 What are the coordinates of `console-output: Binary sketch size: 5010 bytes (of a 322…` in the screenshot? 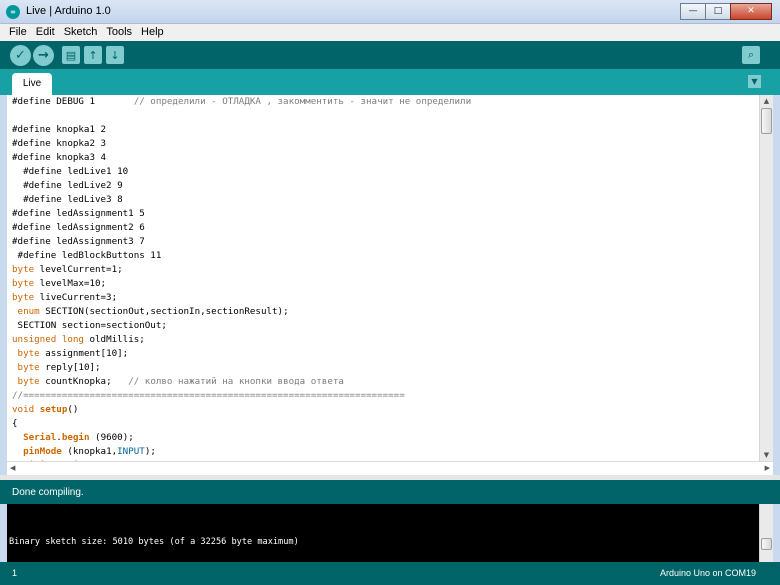 It's located at (383, 533).